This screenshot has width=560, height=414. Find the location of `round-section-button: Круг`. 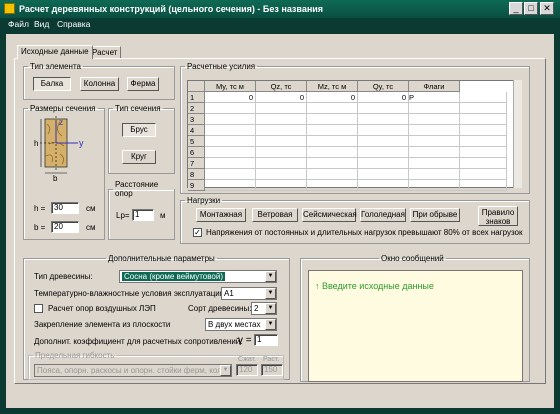

round-section-button: Круг is located at coordinates (139, 157).